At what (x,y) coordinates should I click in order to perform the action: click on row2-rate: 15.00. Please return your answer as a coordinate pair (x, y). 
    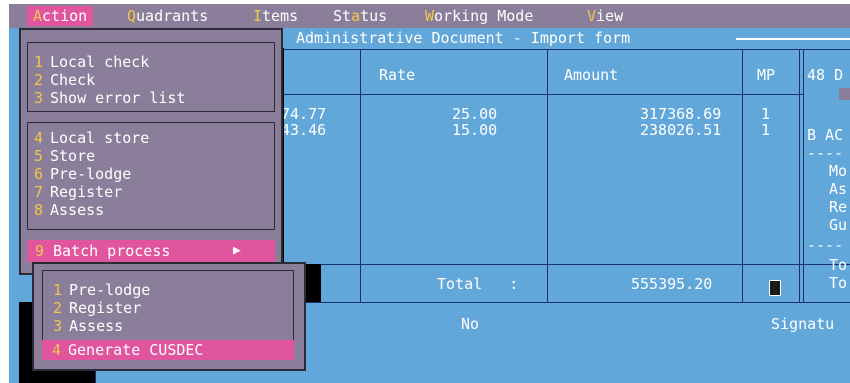
    Looking at the image, I should click on (474, 130).